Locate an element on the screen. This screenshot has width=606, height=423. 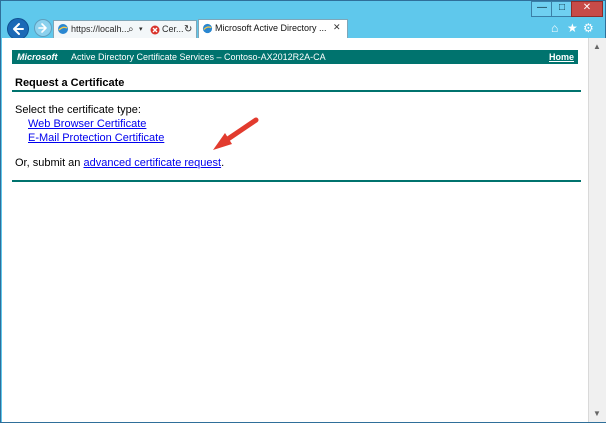
web-browser-certificate-link: Web Browser Certificate is located at coordinates (87, 124).